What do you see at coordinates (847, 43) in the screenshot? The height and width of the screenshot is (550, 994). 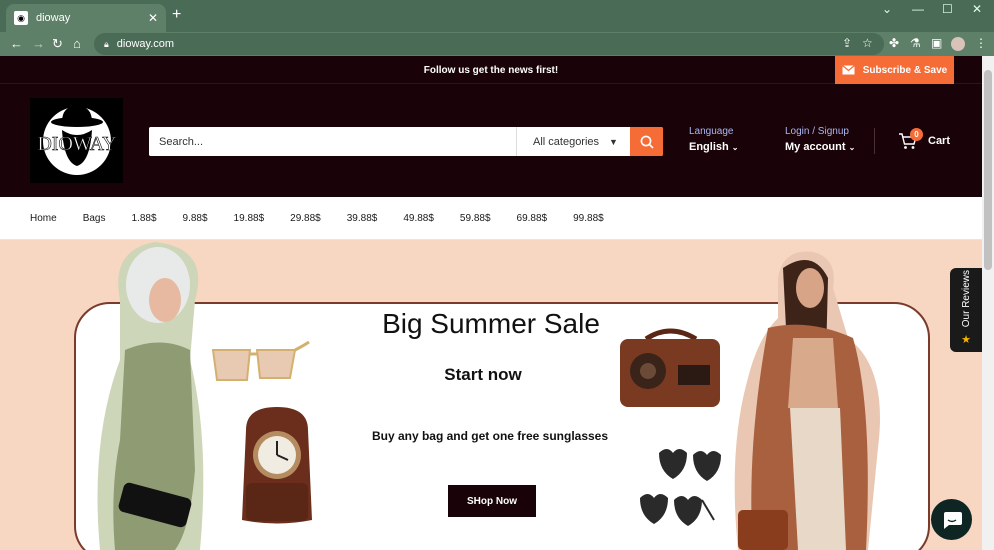 I see `share-icon: ⇪` at bounding box center [847, 43].